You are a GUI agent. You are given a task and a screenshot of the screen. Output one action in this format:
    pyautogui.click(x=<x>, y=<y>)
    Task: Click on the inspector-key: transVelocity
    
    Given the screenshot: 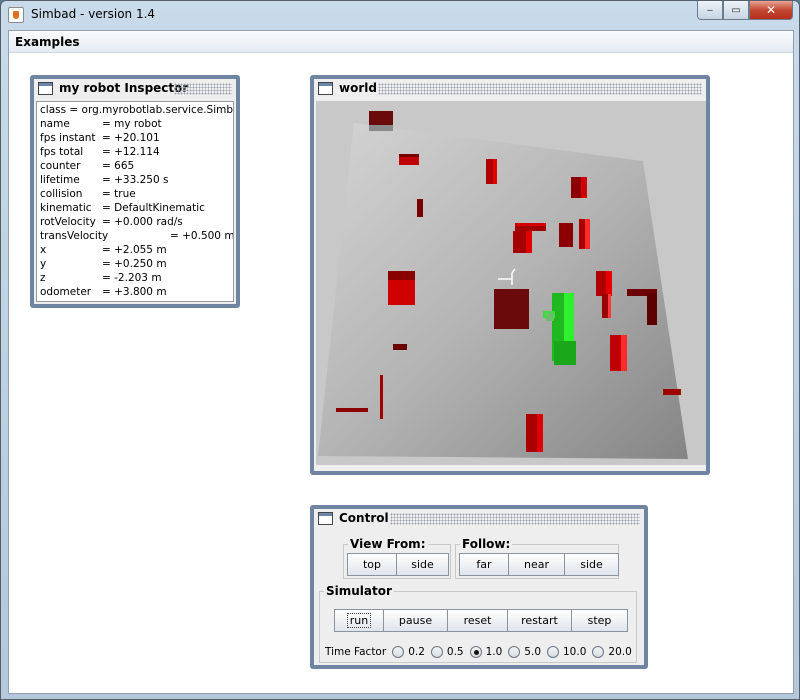 What is the action you would take?
    pyautogui.click(x=74, y=236)
    